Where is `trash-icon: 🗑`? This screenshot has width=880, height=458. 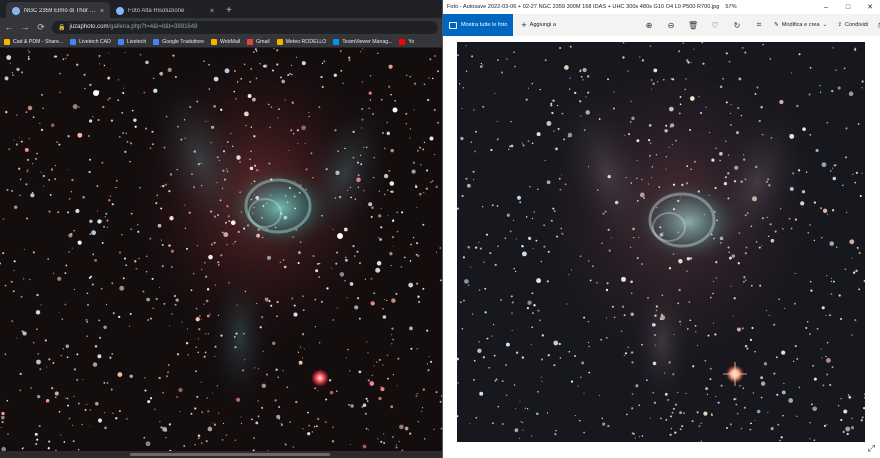 trash-icon: 🗑 is located at coordinates (693, 25).